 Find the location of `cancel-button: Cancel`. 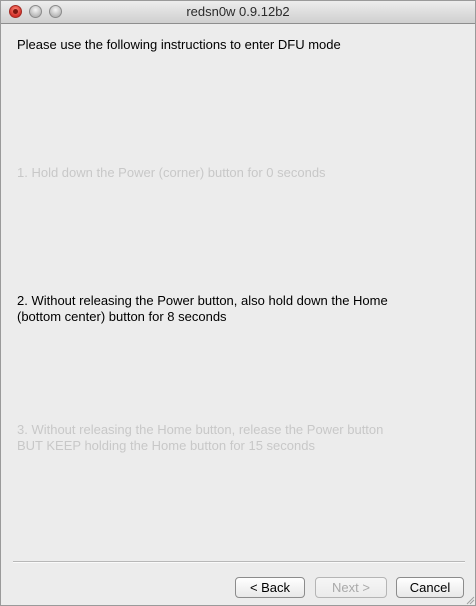

cancel-button: Cancel is located at coordinates (430, 587).